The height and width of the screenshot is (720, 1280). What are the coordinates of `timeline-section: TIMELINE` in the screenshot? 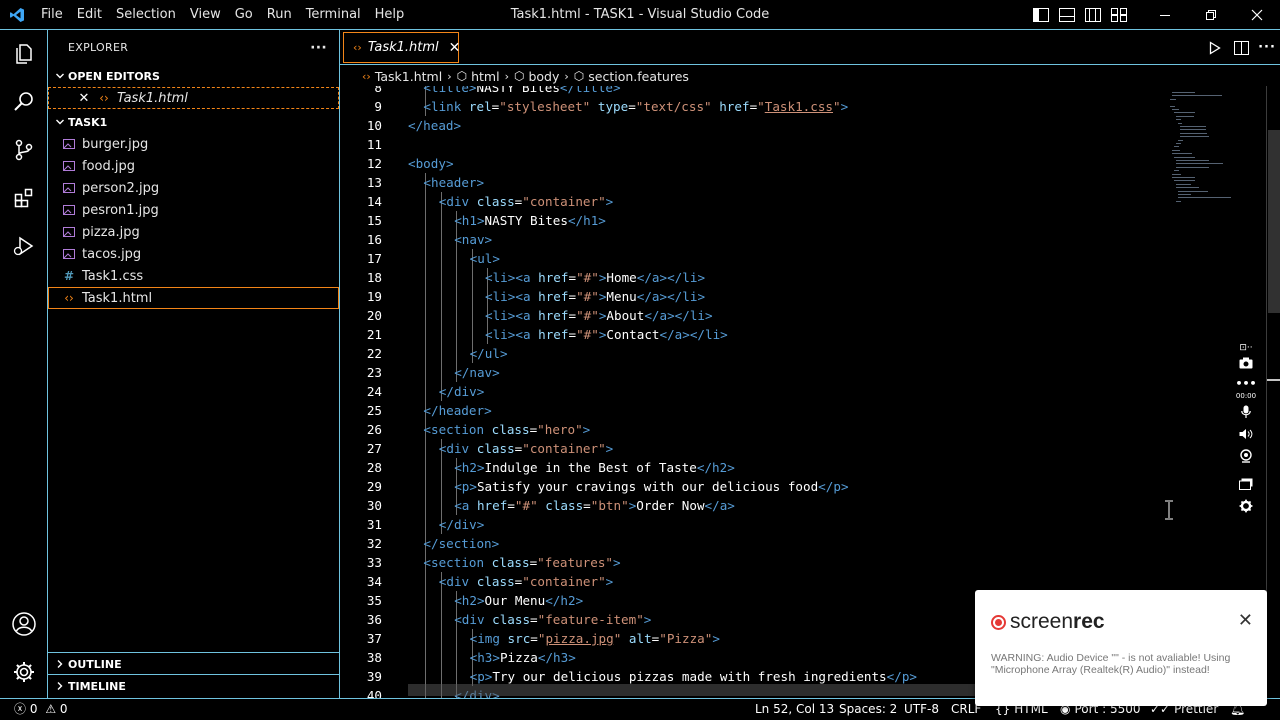 It's located at (193, 685).